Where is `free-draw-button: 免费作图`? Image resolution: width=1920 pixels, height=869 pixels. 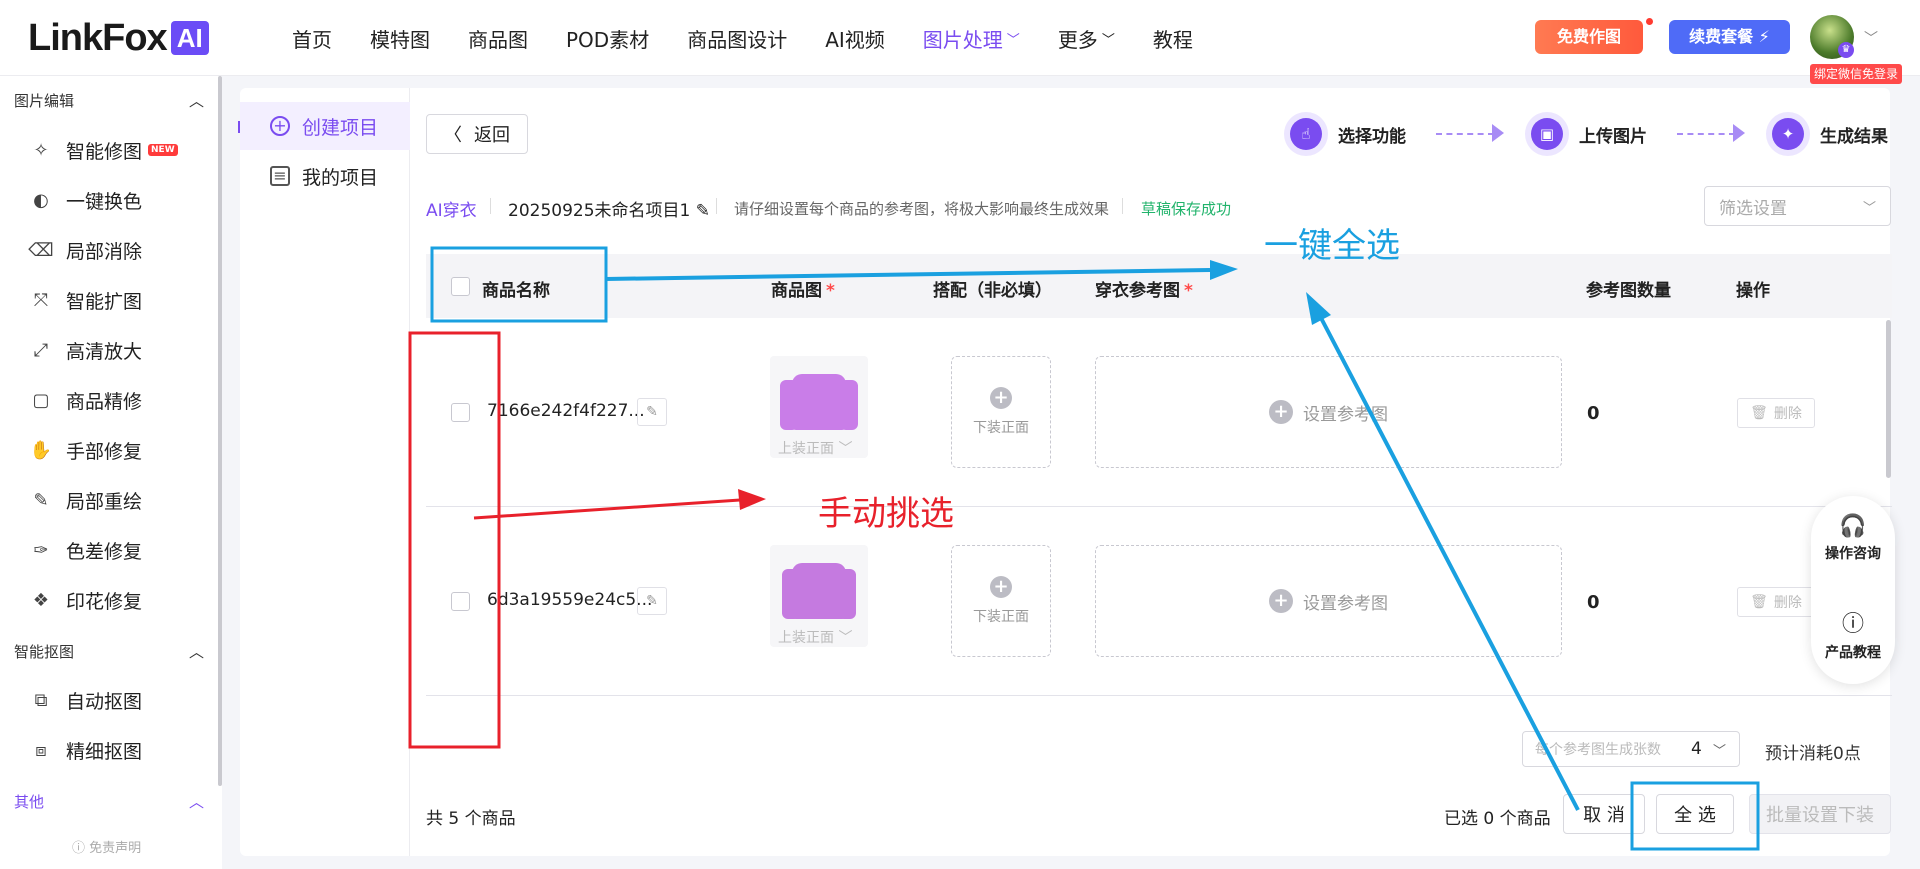 free-draw-button: 免费作图 is located at coordinates (1589, 37).